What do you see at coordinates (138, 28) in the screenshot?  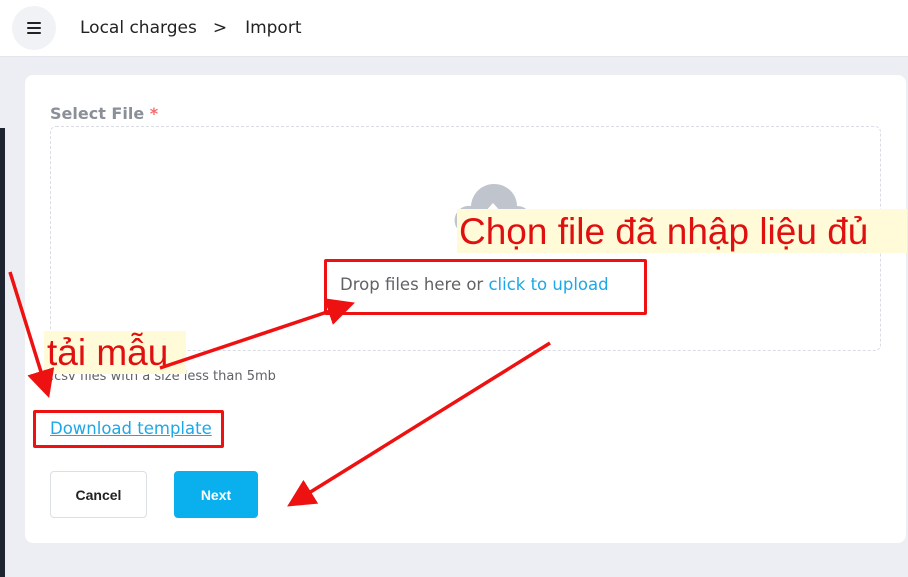 I see `breadcrumb-item-local-charges: Local charges` at bounding box center [138, 28].